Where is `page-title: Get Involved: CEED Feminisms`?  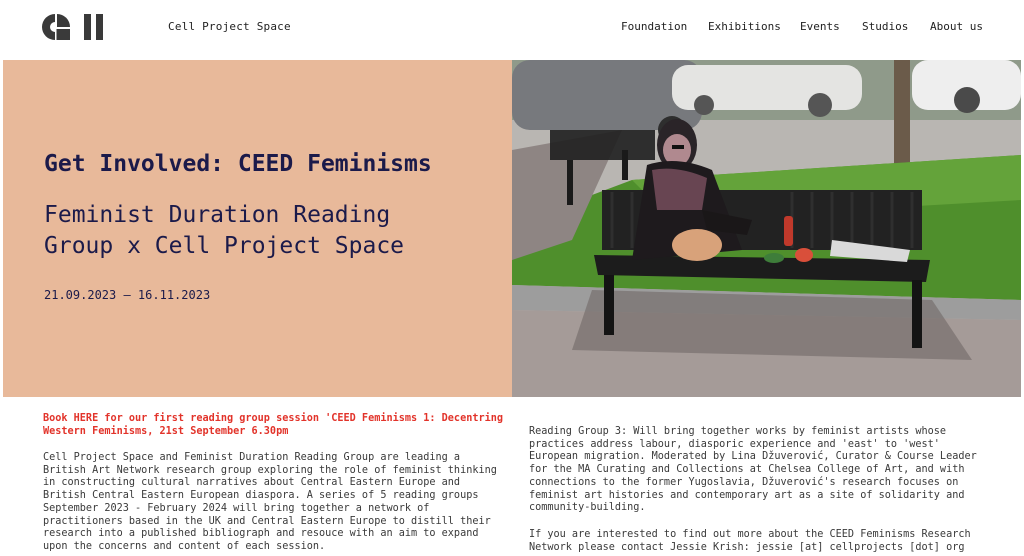 page-title: Get Involved: CEED Feminisms is located at coordinates (238, 164).